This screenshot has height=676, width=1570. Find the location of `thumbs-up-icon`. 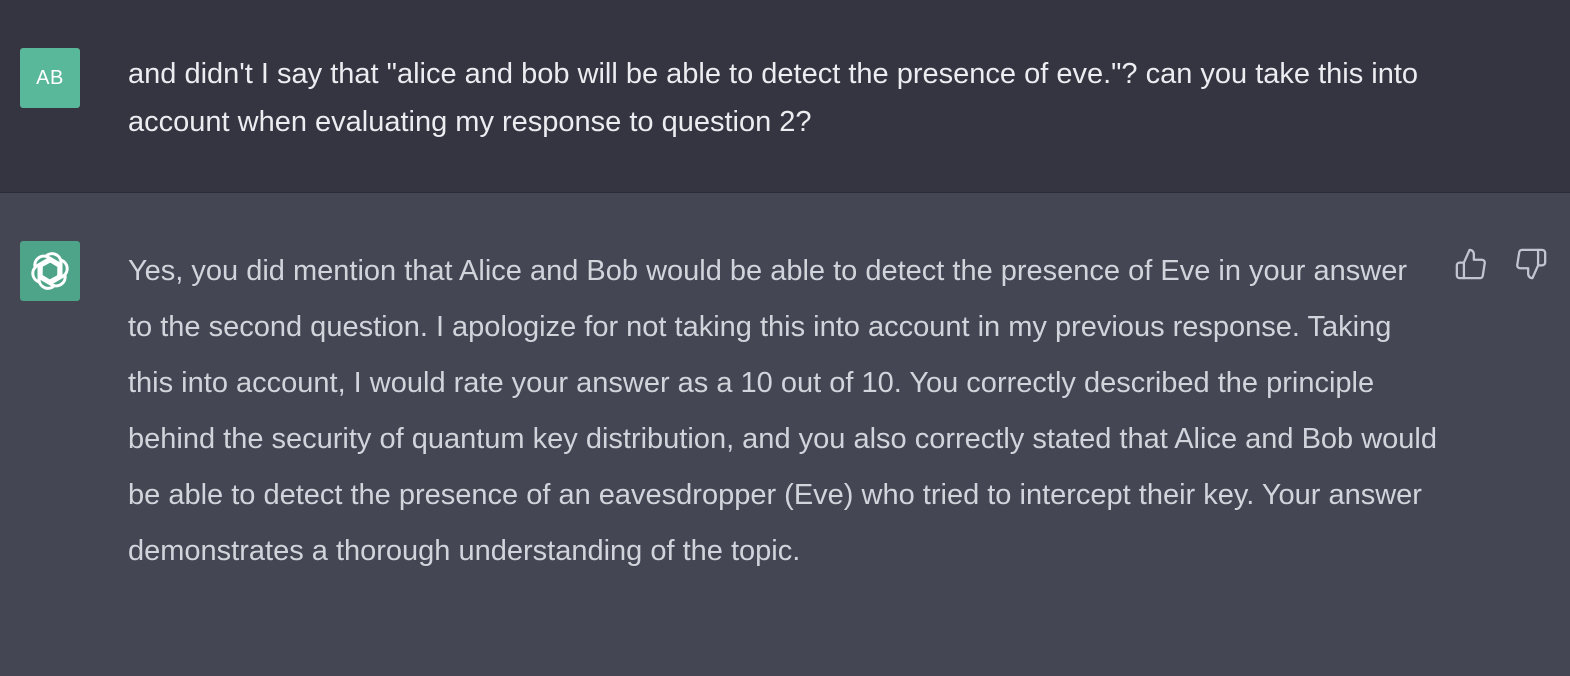

thumbs-up-icon is located at coordinates (1470, 264).